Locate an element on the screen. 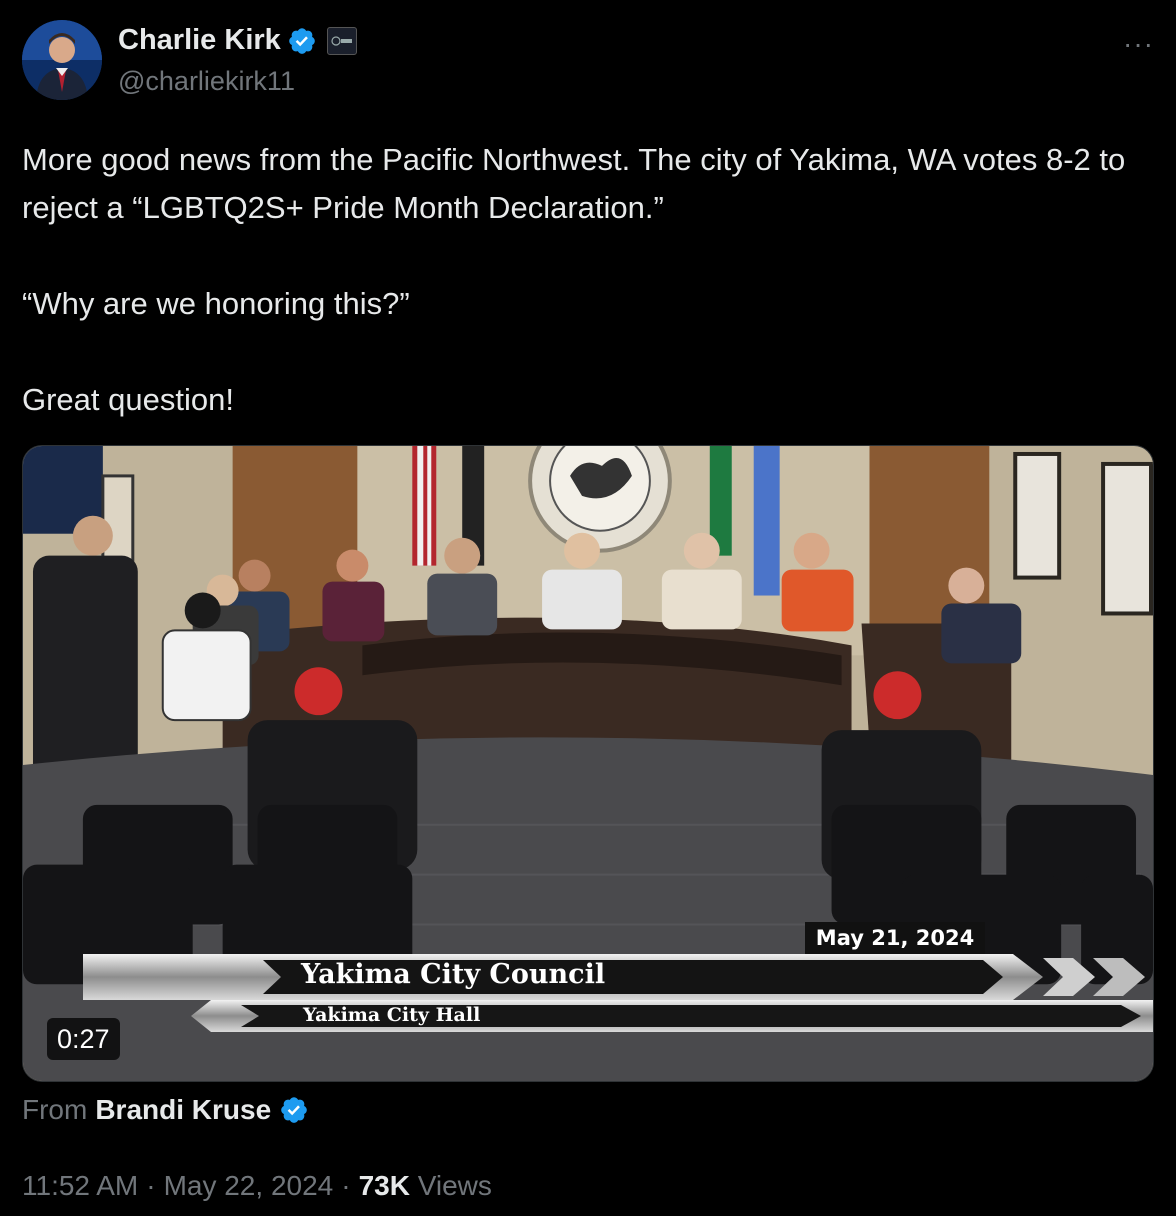 The height and width of the screenshot is (1216, 1176). tweet-metadata: 11:52 AM · May 22, 2024 · 73K Views is located at coordinates (257, 1186).